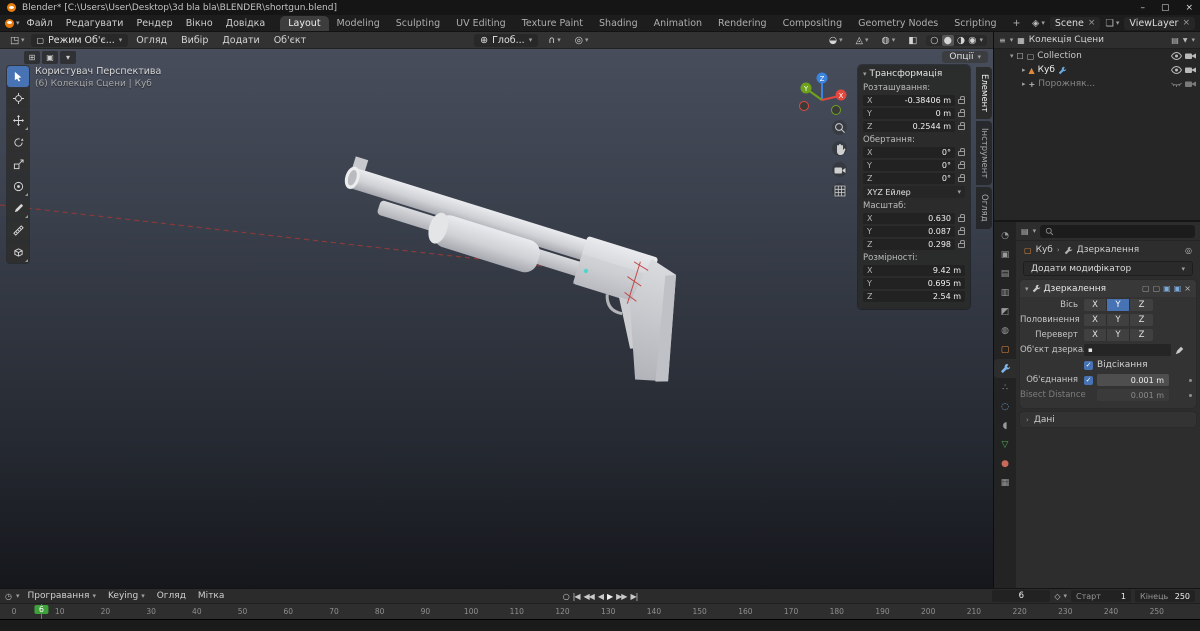 The width and height of the screenshot is (1200, 631). I want to click on tool-options-button: Опції ▾, so click(965, 57).